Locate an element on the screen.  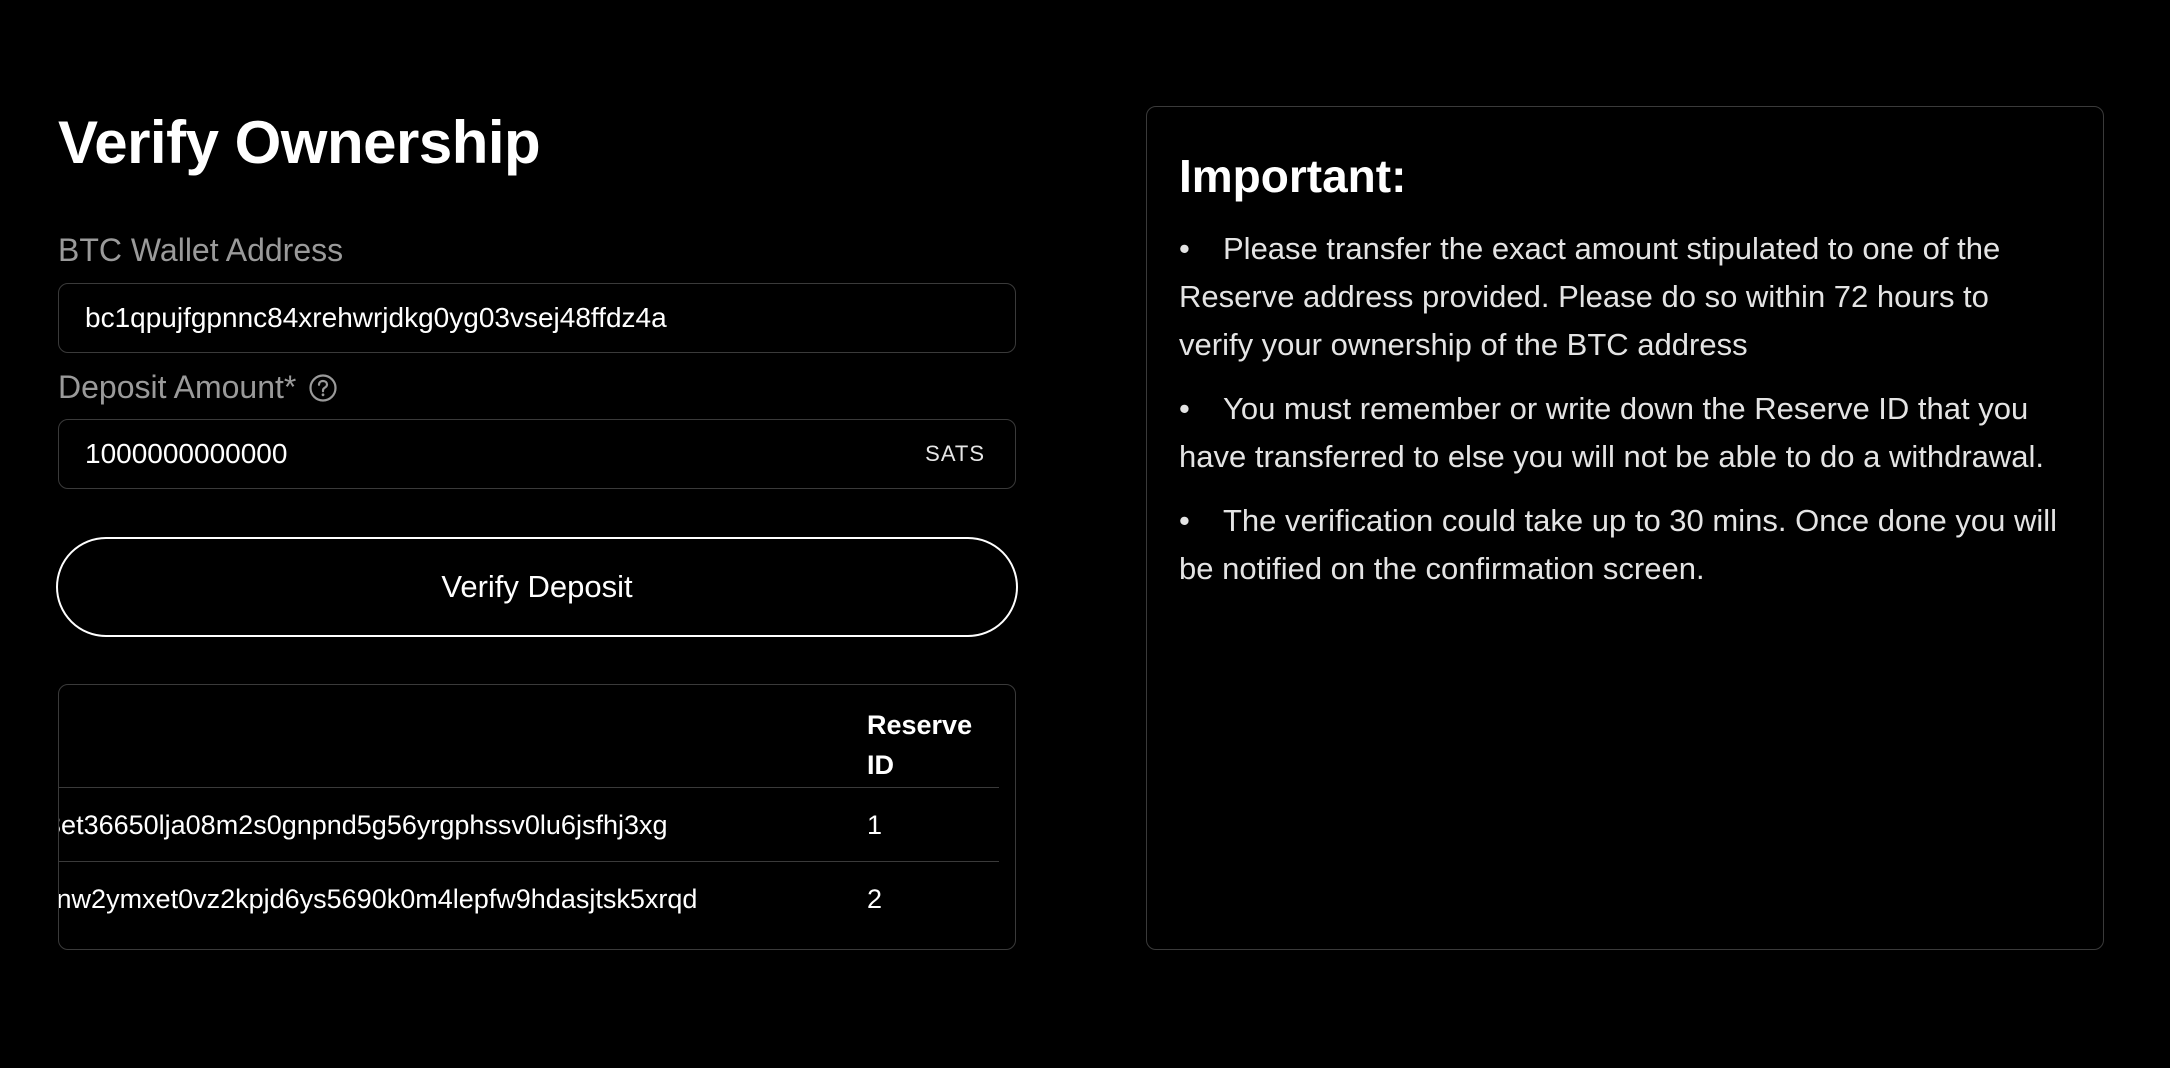
reserve-id-cell: 2 is located at coordinates (875, 899).